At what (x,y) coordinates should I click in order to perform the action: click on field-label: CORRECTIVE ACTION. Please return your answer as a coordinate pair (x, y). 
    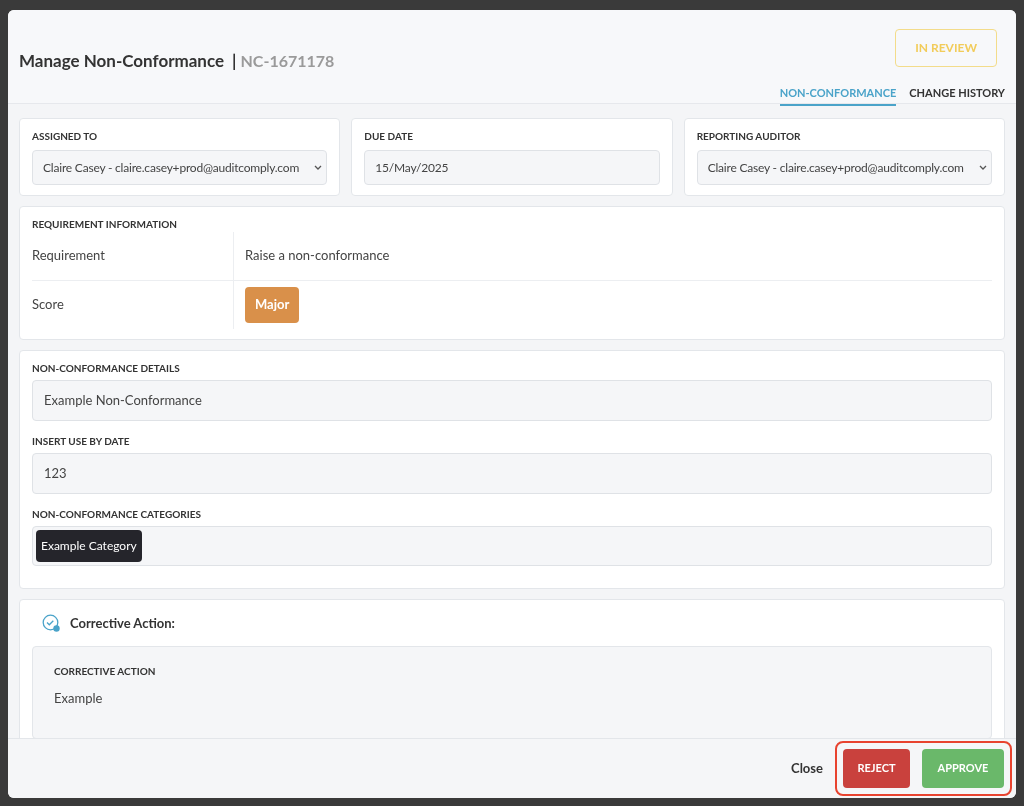
    Looking at the image, I should click on (105, 671).